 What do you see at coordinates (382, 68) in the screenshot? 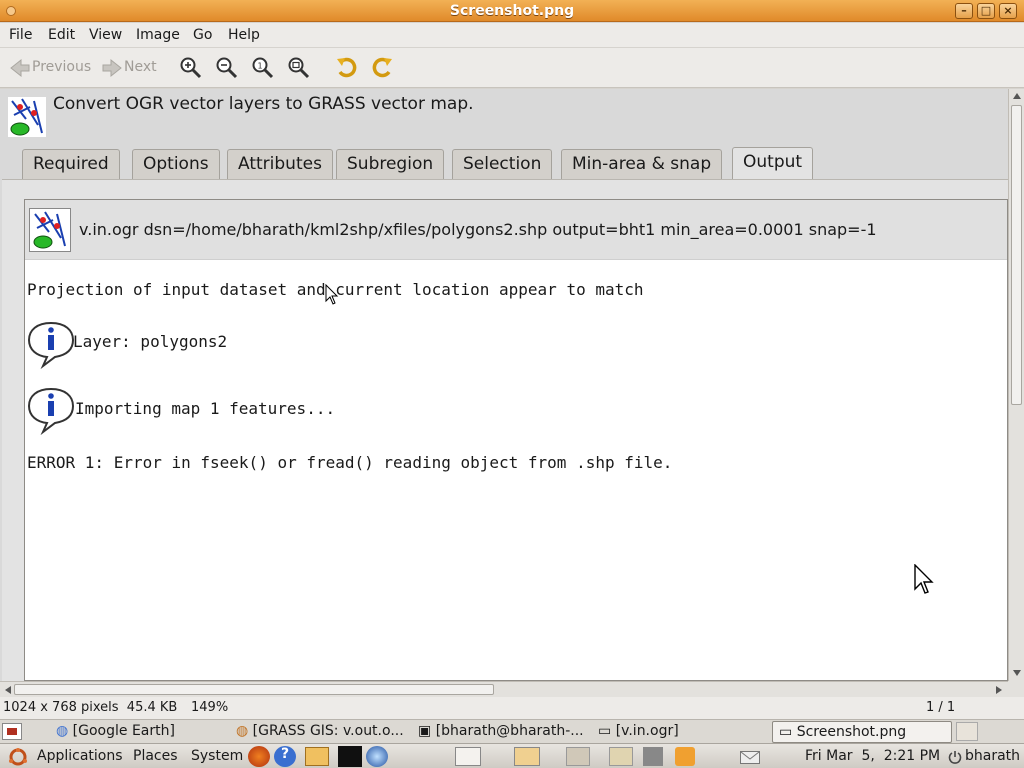
I see `rotate-right-icon` at bounding box center [382, 68].